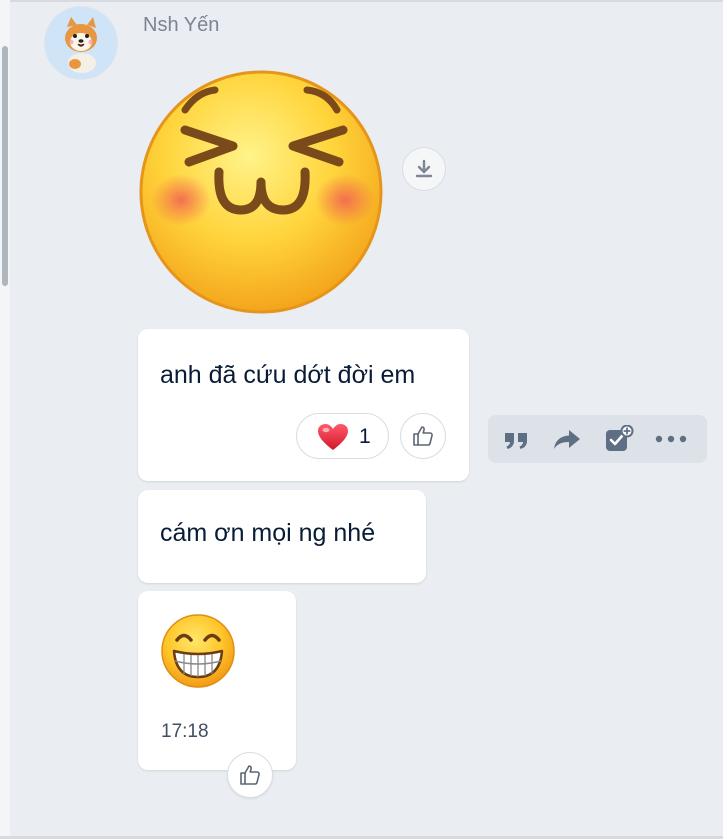 The height and width of the screenshot is (839, 723). What do you see at coordinates (303, 405) in the screenshot?
I see `message-bubble: anh đã cứu dớt đời em 1` at bounding box center [303, 405].